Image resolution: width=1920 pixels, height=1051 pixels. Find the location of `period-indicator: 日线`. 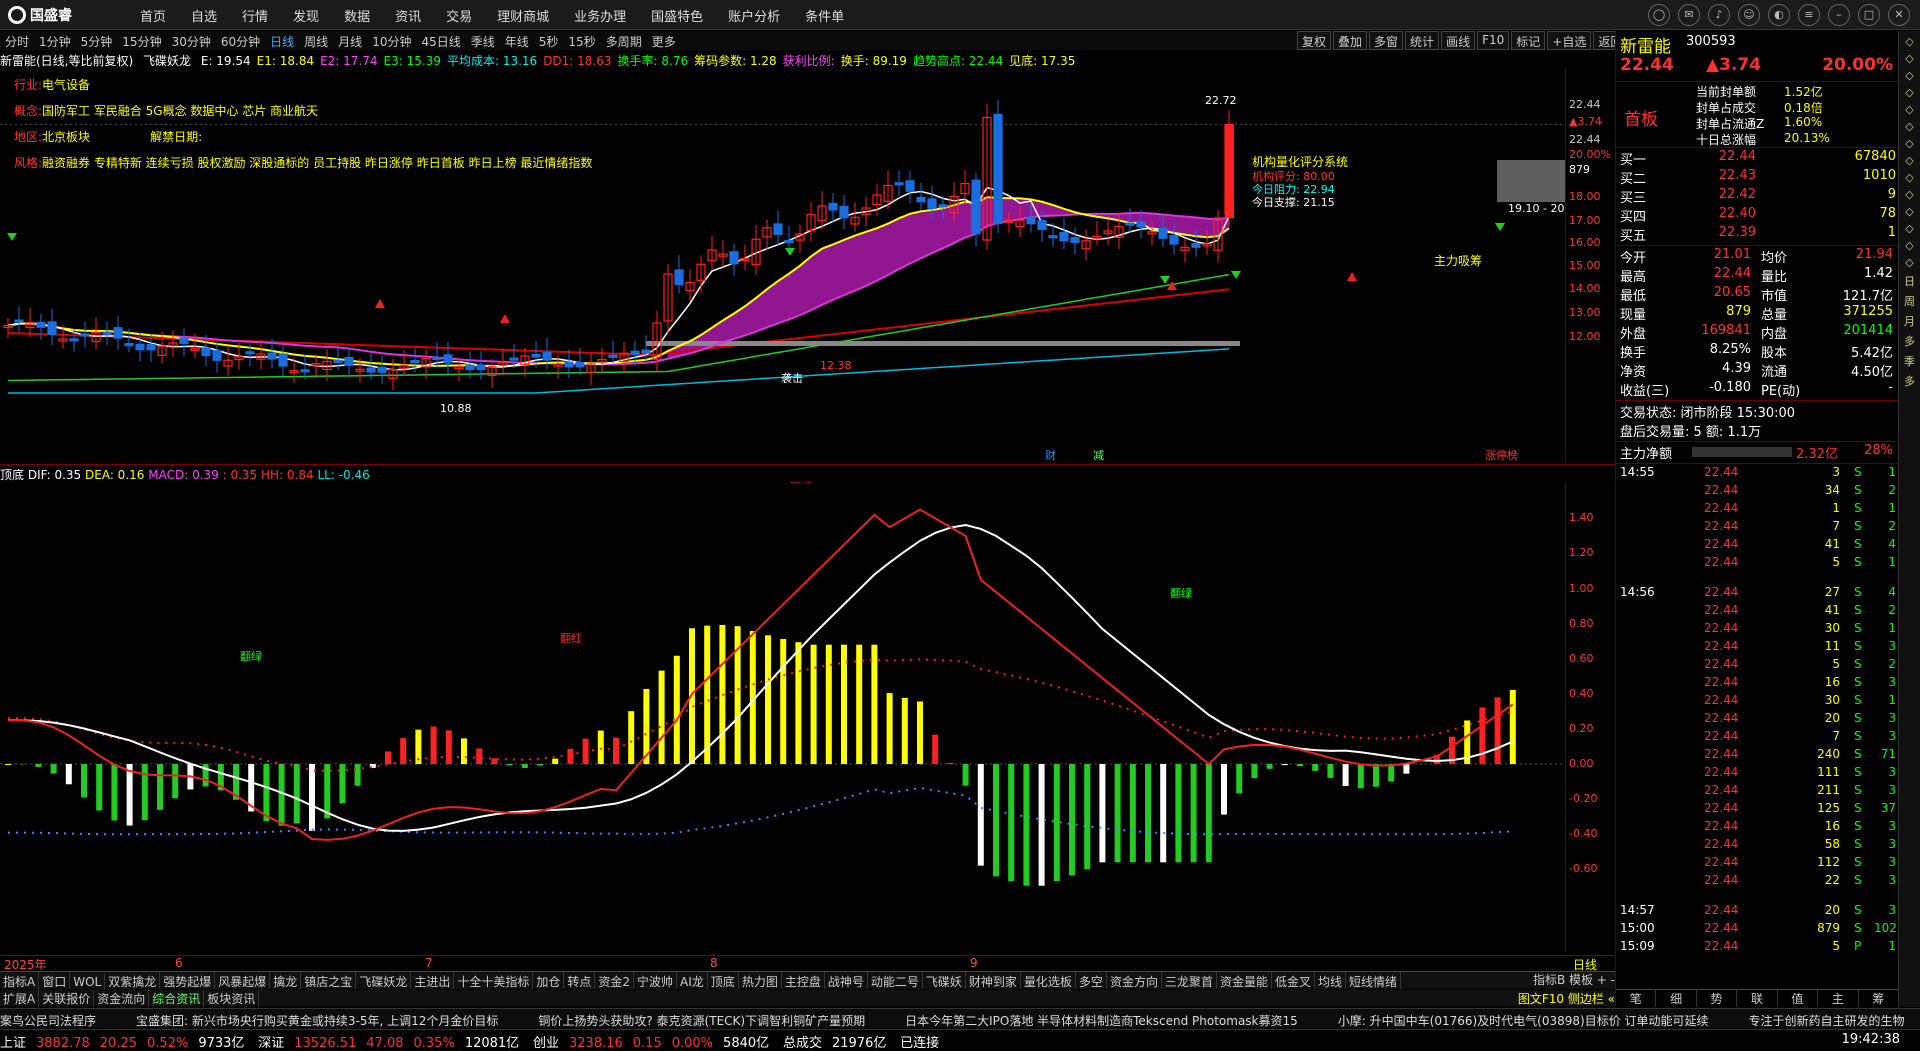

period-indicator: 日线 is located at coordinates (1590, 963).